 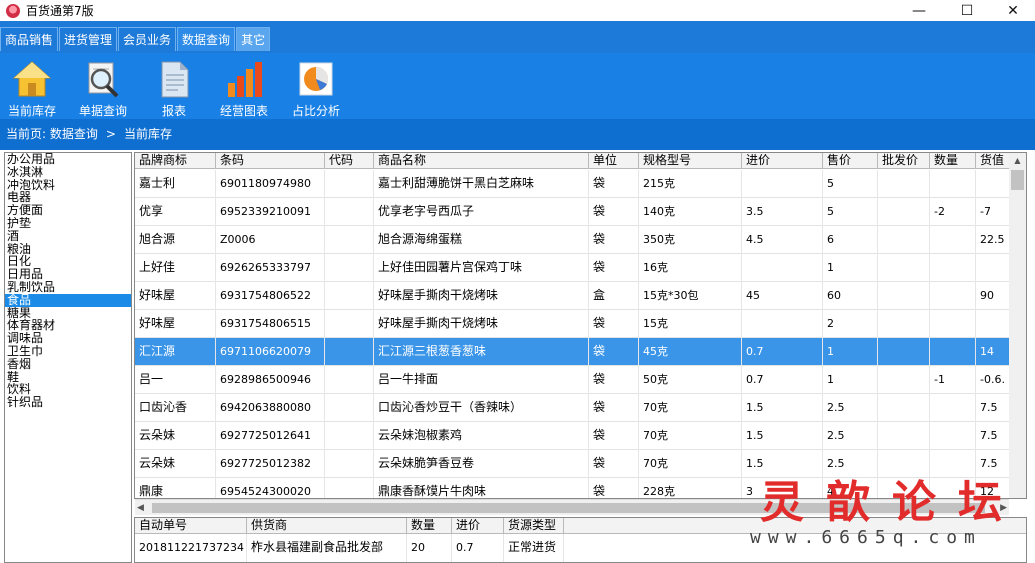 What do you see at coordinates (967, 10) in the screenshot?
I see `maximize-button: ☐` at bounding box center [967, 10].